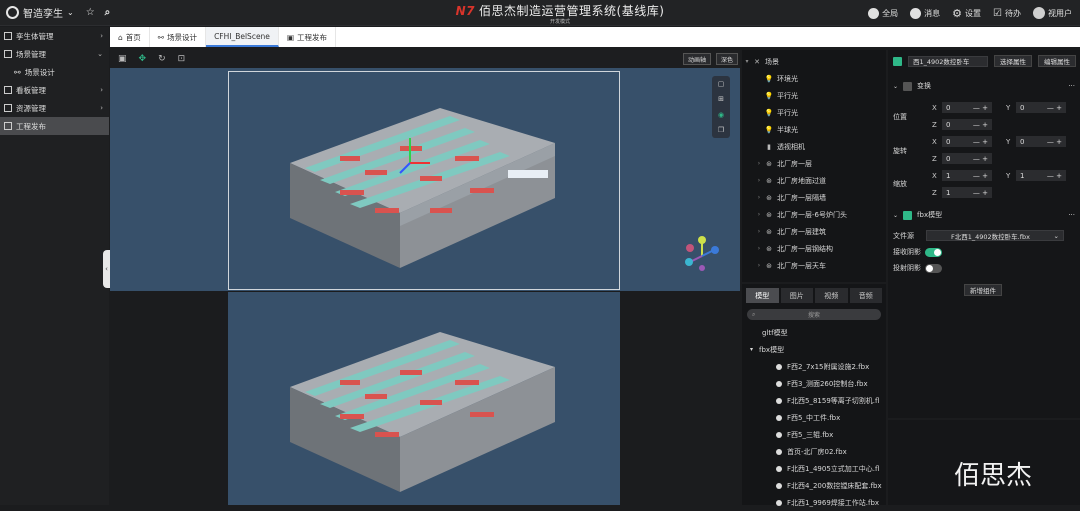 This screenshot has height=511, width=1080. What do you see at coordinates (933, 252) in the screenshot?
I see `receive-shadow-toggle` at bounding box center [933, 252].